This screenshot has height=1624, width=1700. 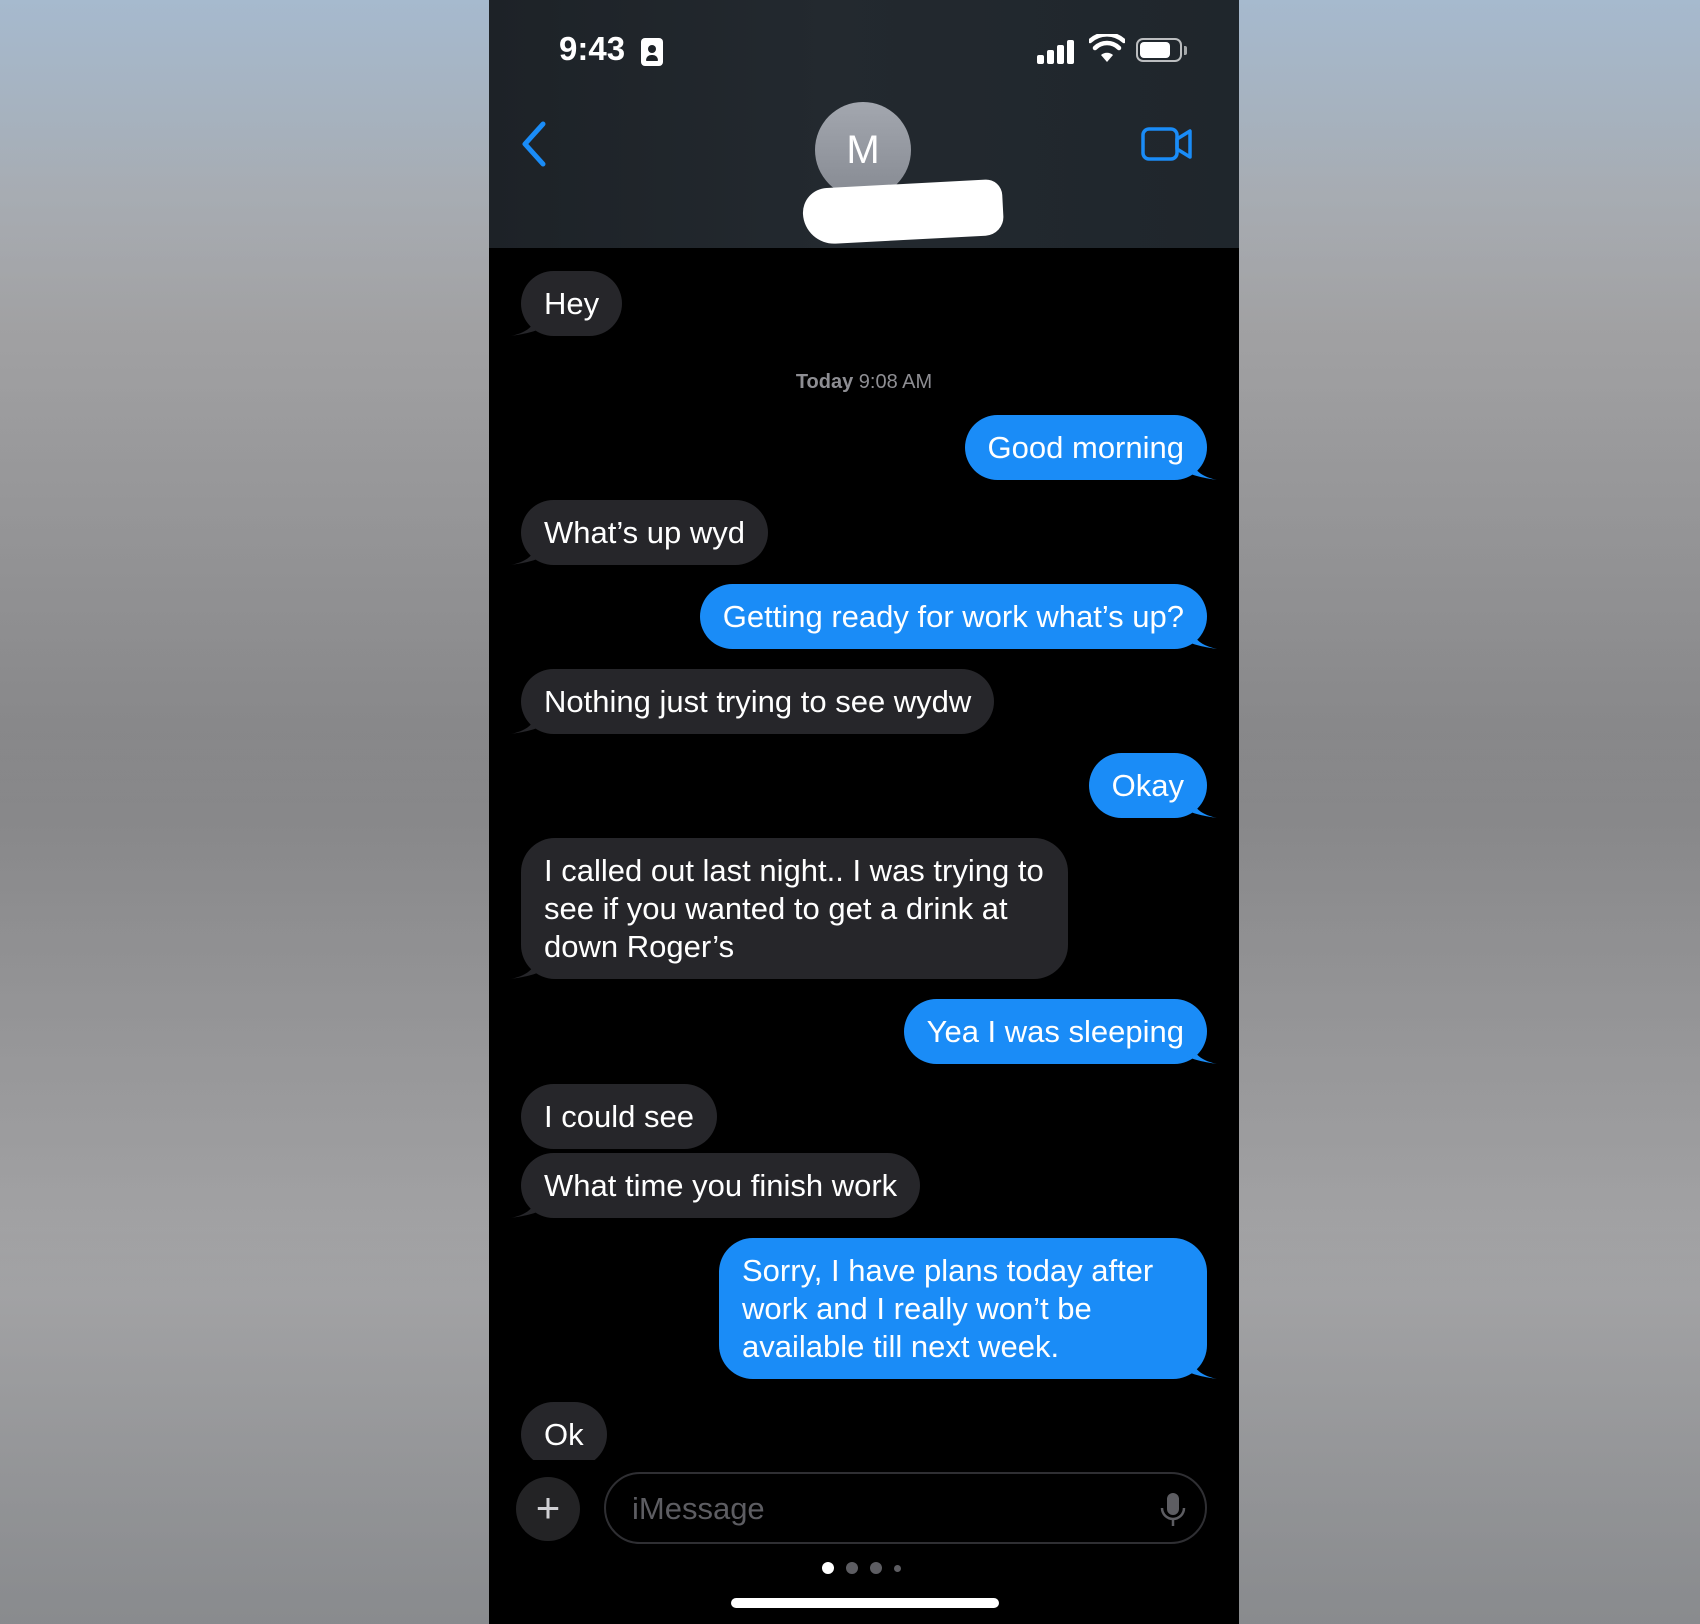 I want to click on chevron-left-icon, so click(x=534, y=144).